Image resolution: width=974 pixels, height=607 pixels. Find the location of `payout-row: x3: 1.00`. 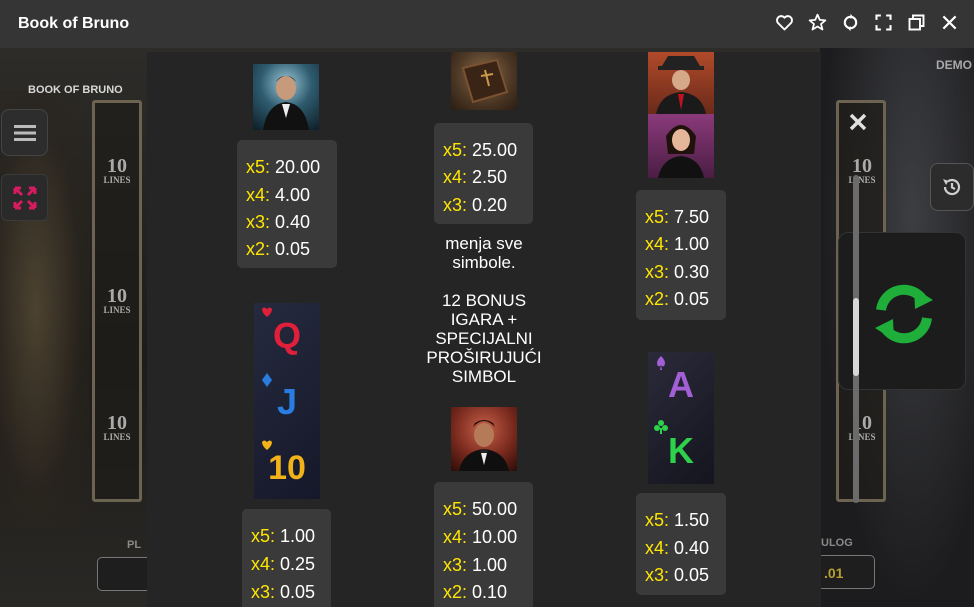

payout-row: x3: 1.00 is located at coordinates (475, 565).